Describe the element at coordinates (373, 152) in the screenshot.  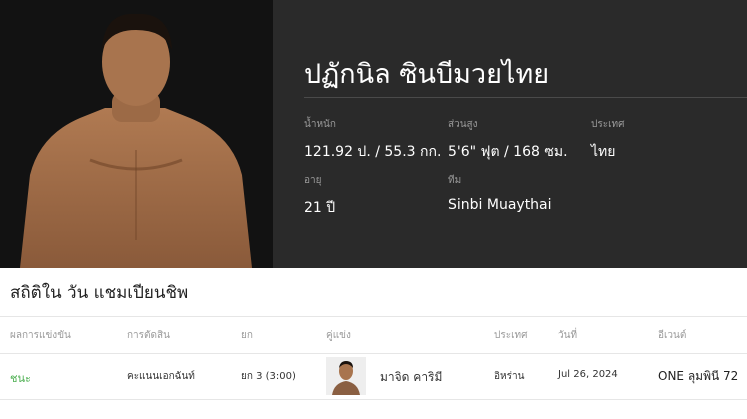
I see `stat-weight-value: 121.92 ป. / 55.3 กก.` at that location.